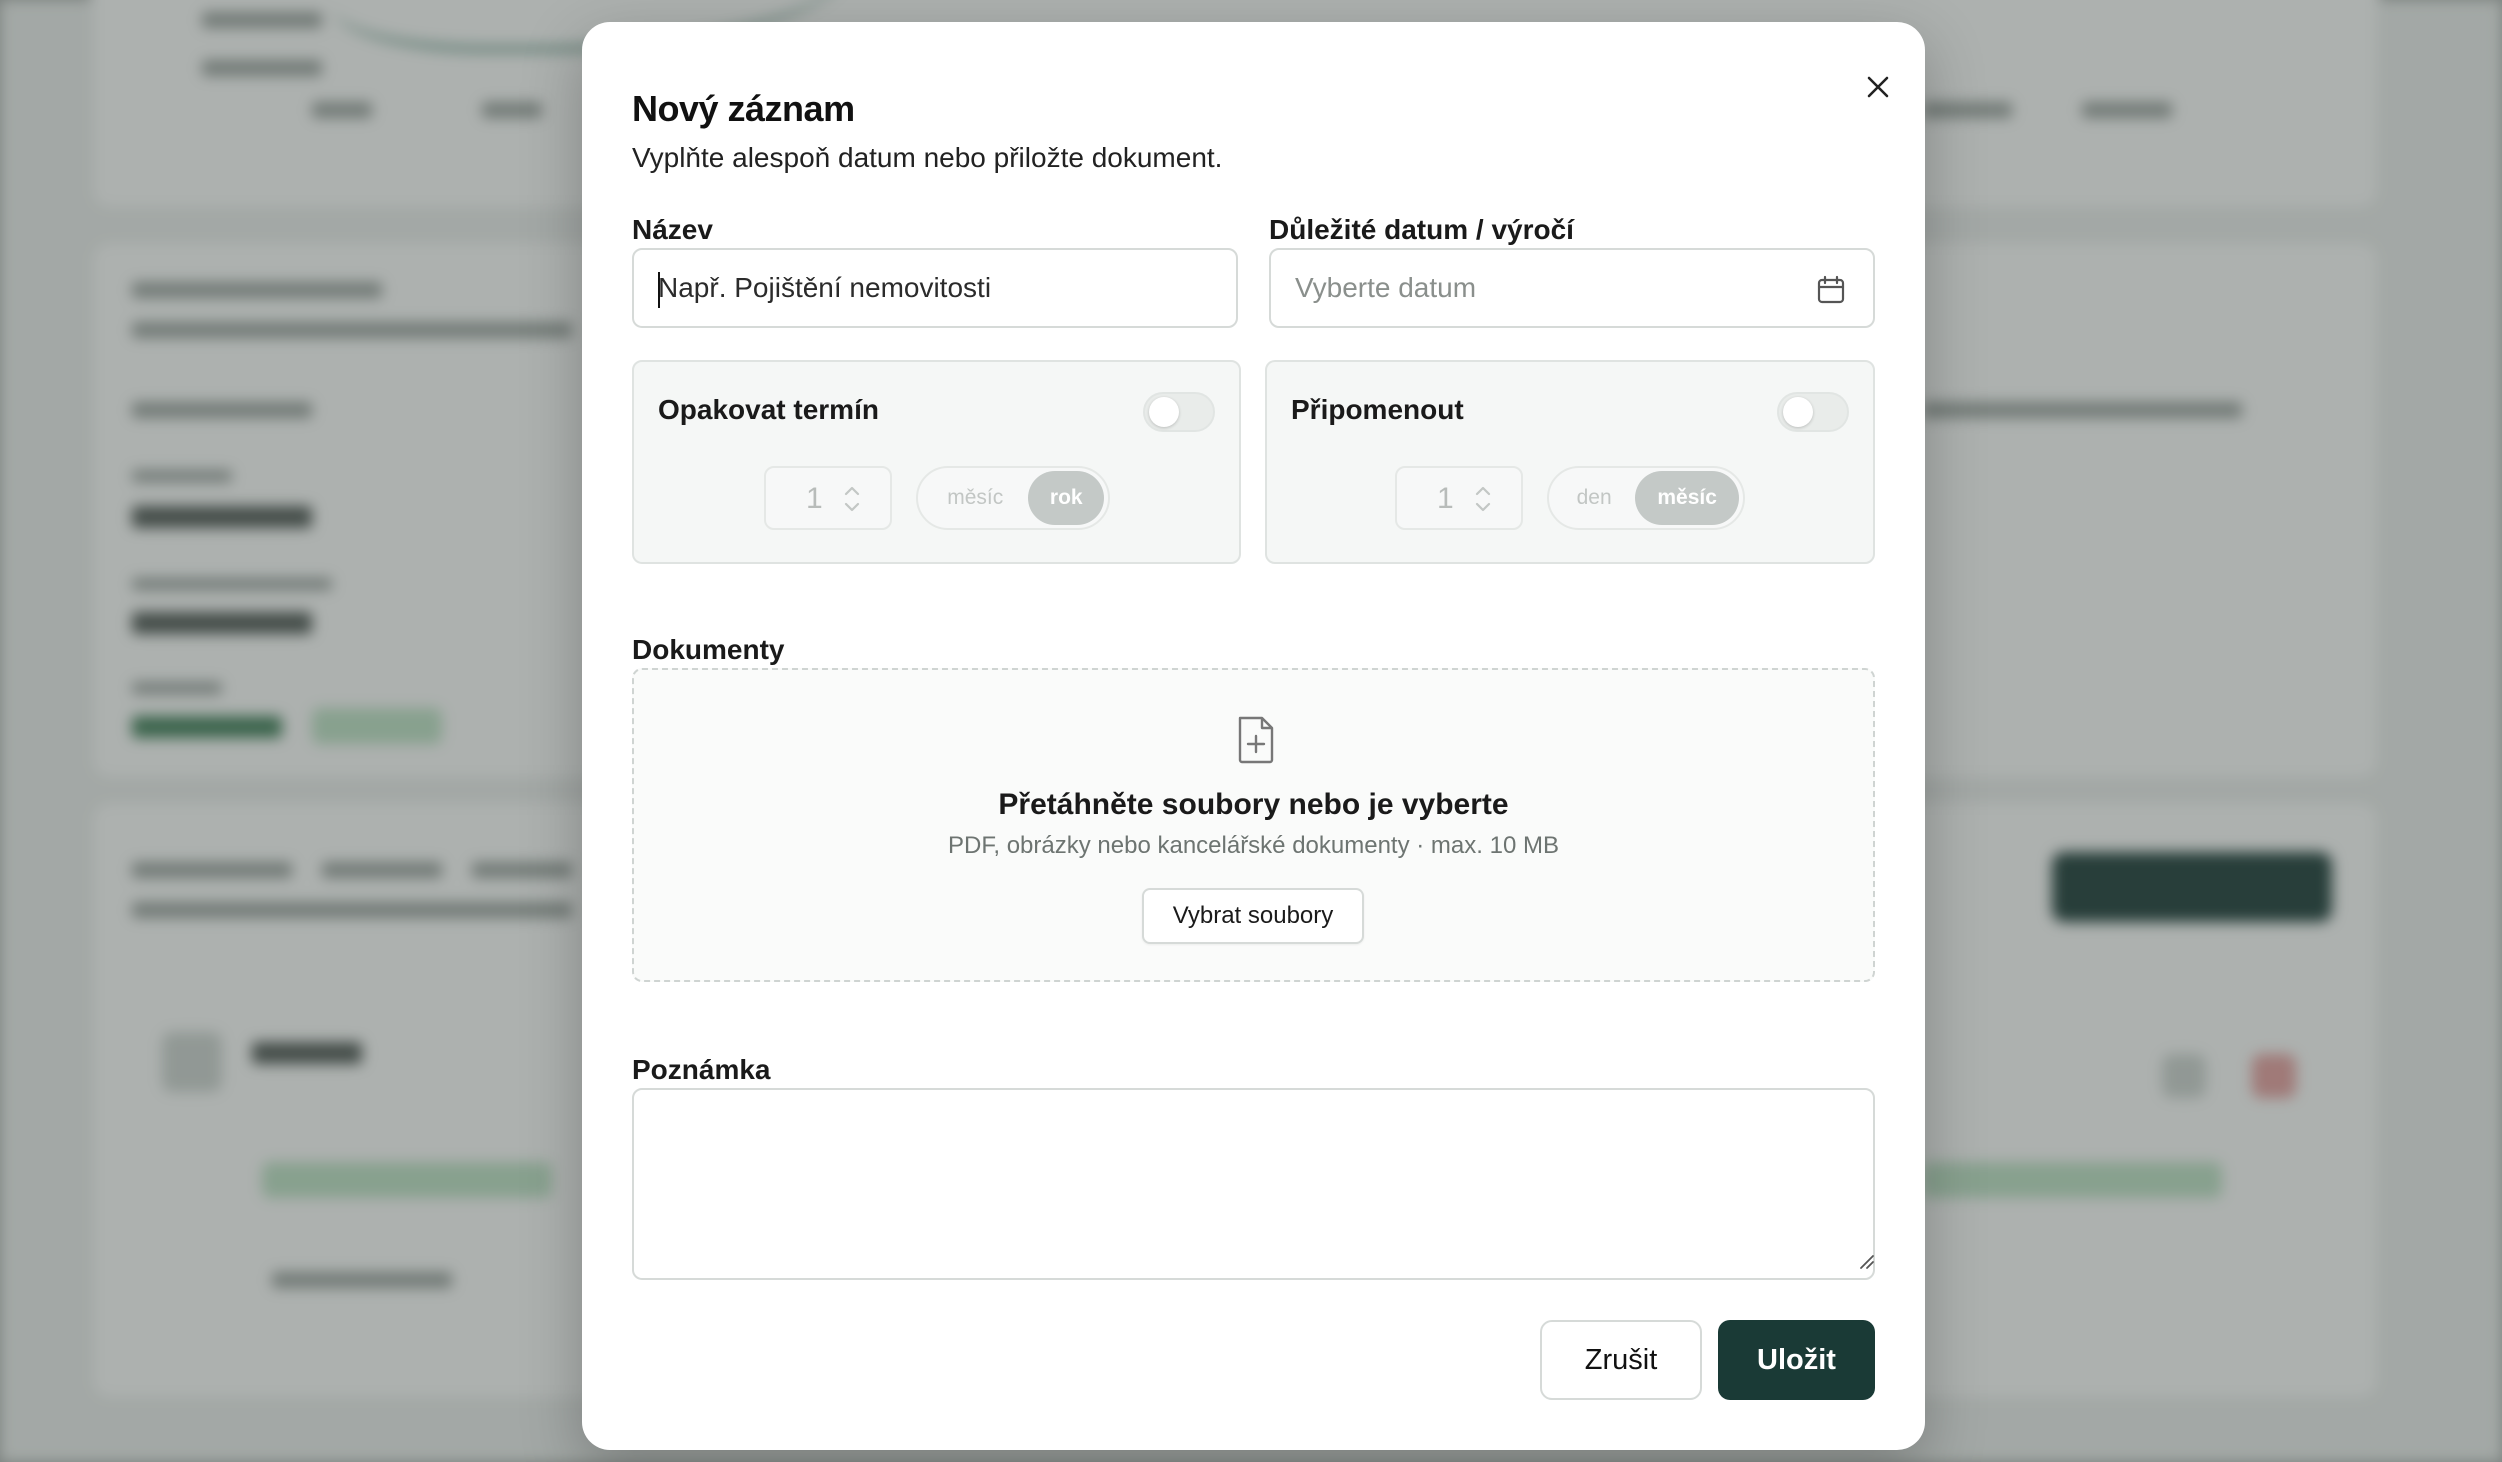 This screenshot has width=2502, height=1462. Describe the element at coordinates (1459, 498) in the screenshot. I see `remind-count-stepper: 1` at that location.